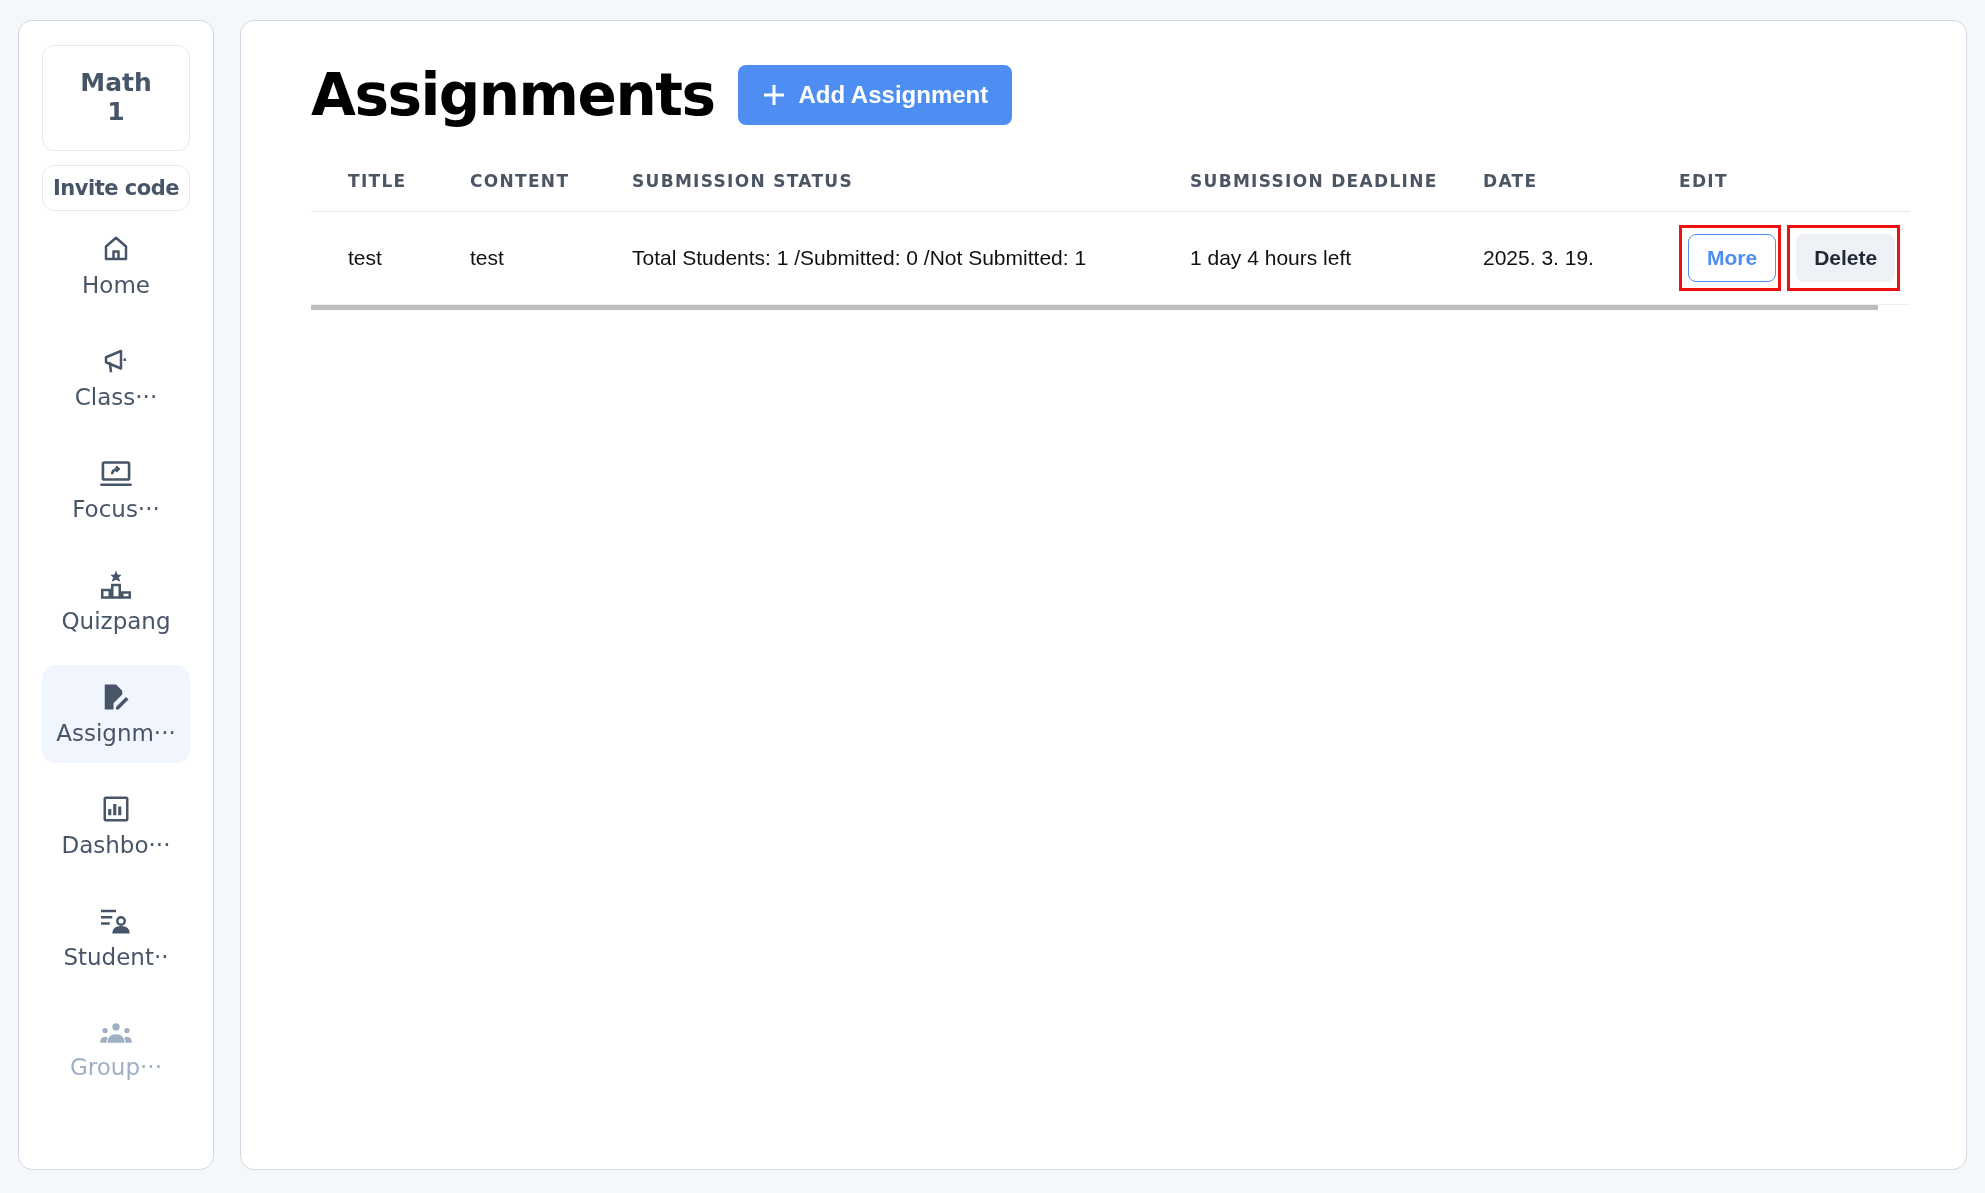 The height and width of the screenshot is (1193, 1985). What do you see at coordinates (860, 258) in the screenshot?
I see `table-cell-text: Total Students: 1 /Submitted: 0 /Not Submitted: 1` at bounding box center [860, 258].